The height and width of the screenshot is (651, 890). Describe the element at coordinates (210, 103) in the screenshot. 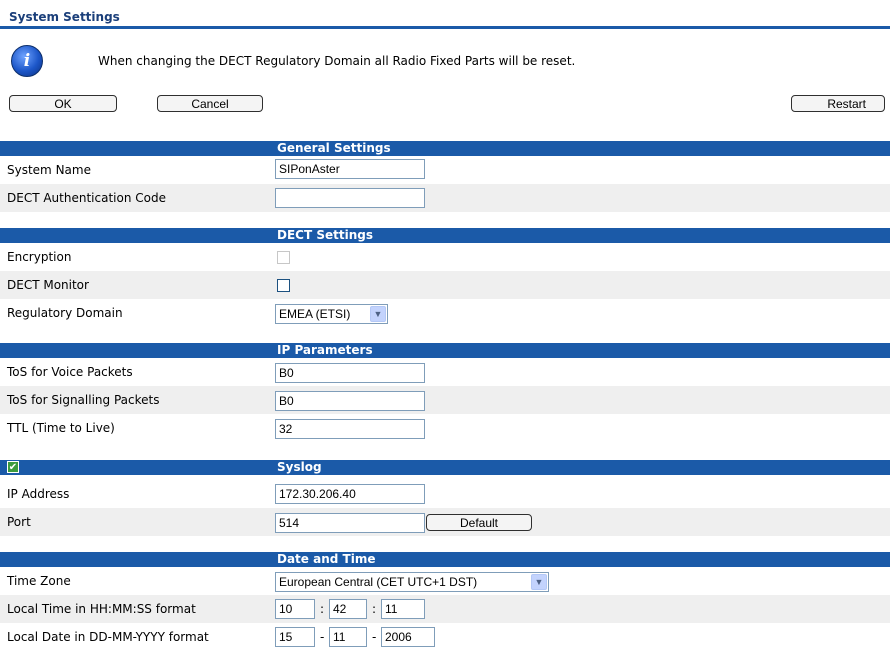

I see `cancel-button: Cancel` at that location.